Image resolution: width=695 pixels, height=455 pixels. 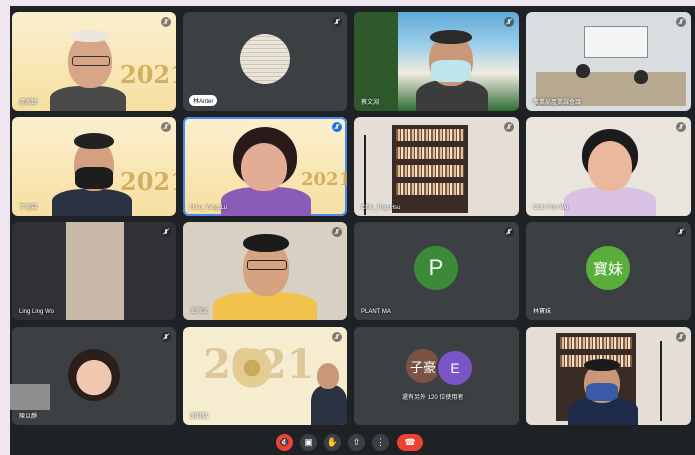 What do you see at coordinates (203, 100) in the screenshot?
I see `participant-name: 林Anter` at bounding box center [203, 100].